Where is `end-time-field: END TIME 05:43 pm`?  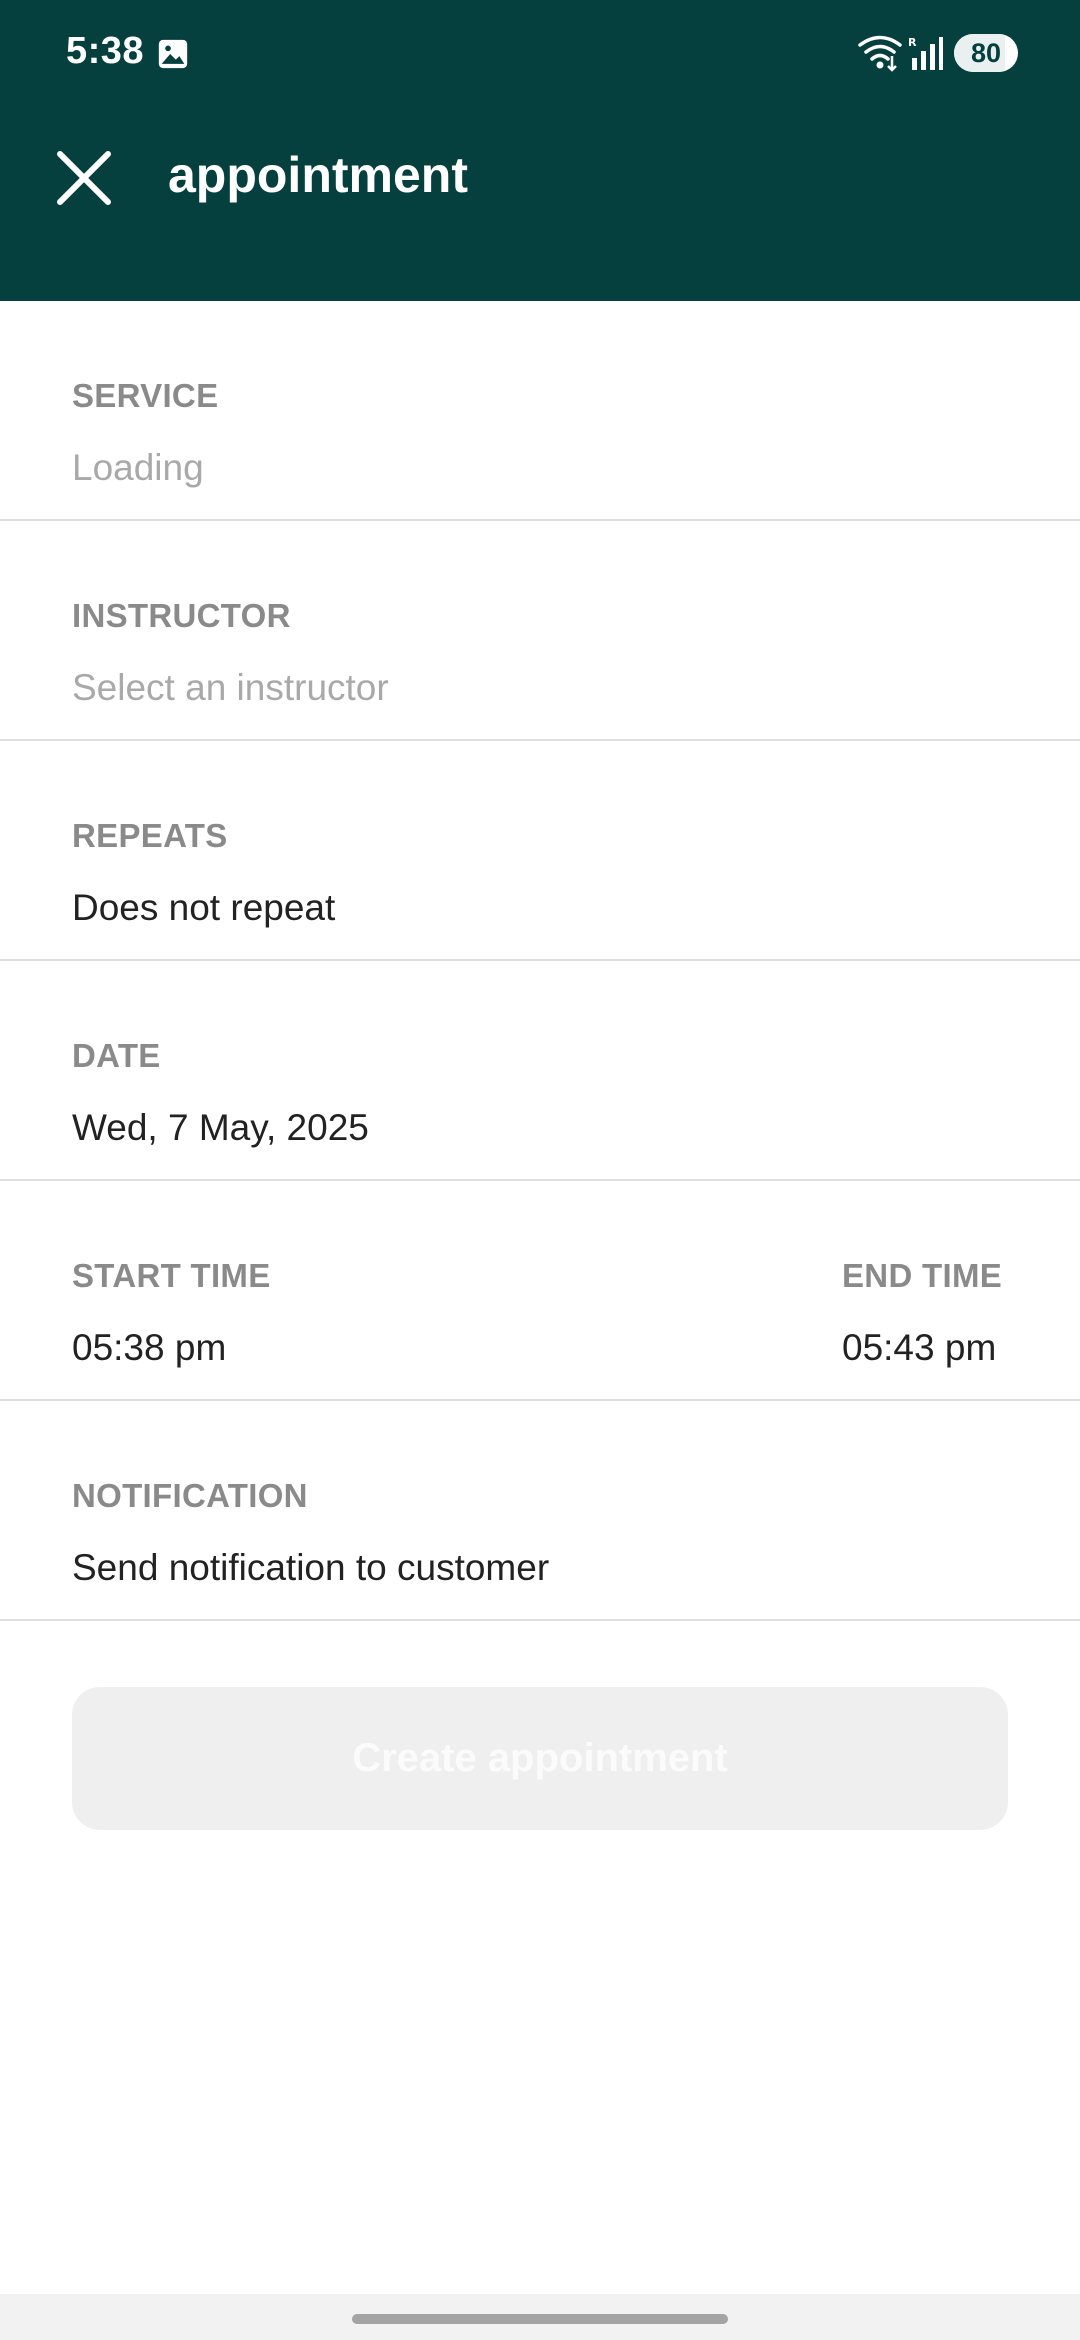
end-time-field: END TIME 05:43 pm is located at coordinates (810, 1290).